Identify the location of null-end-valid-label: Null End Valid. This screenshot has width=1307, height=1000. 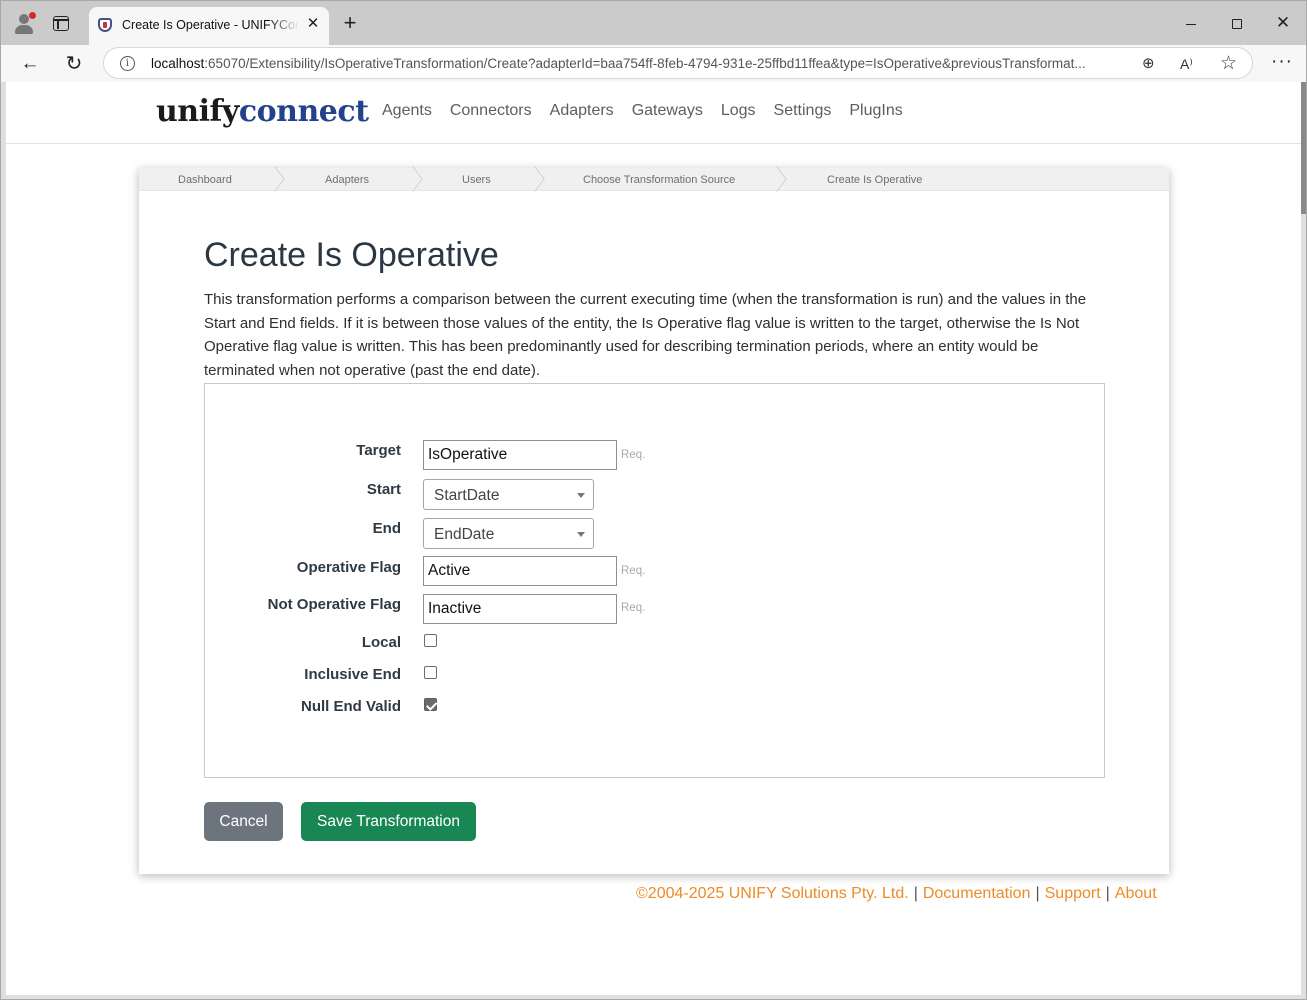
(350, 706).